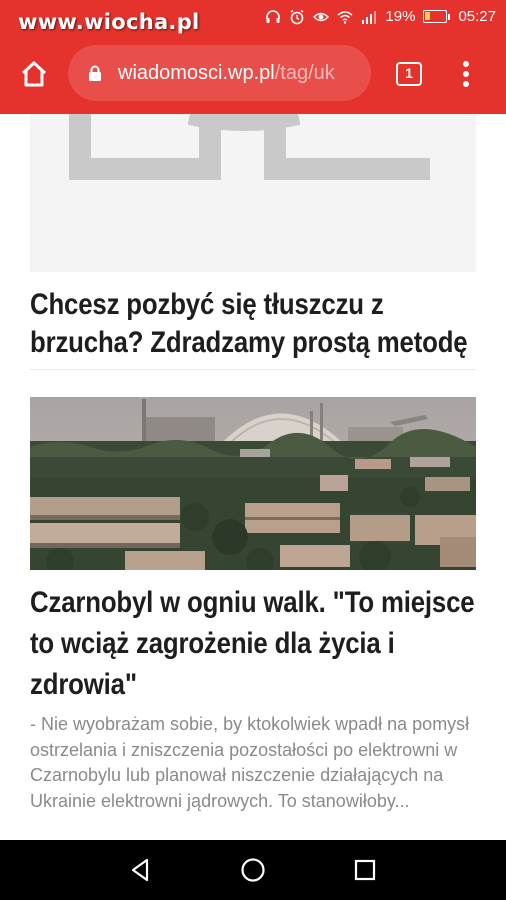 The width and height of the screenshot is (506, 900). I want to click on nav-back-button, so click(140, 870).